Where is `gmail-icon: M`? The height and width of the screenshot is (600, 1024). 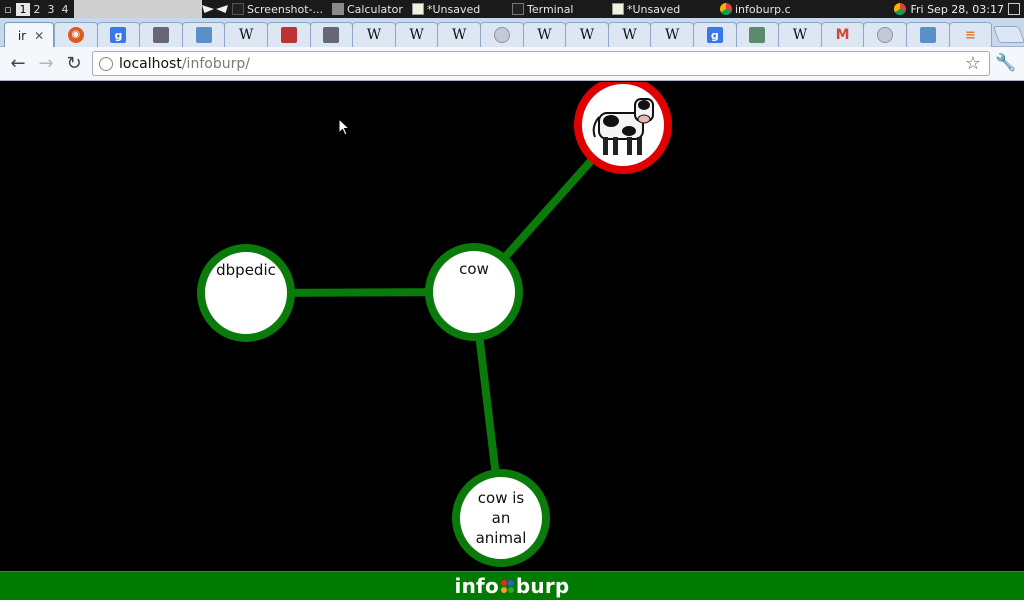 gmail-icon: M is located at coordinates (842, 35).